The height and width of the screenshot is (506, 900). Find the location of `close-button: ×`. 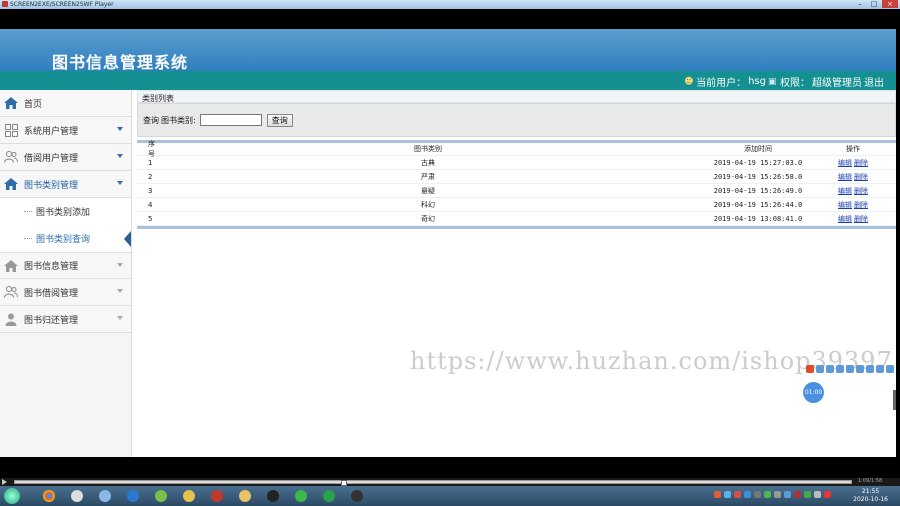

close-button: × is located at coordinates (890, 4).